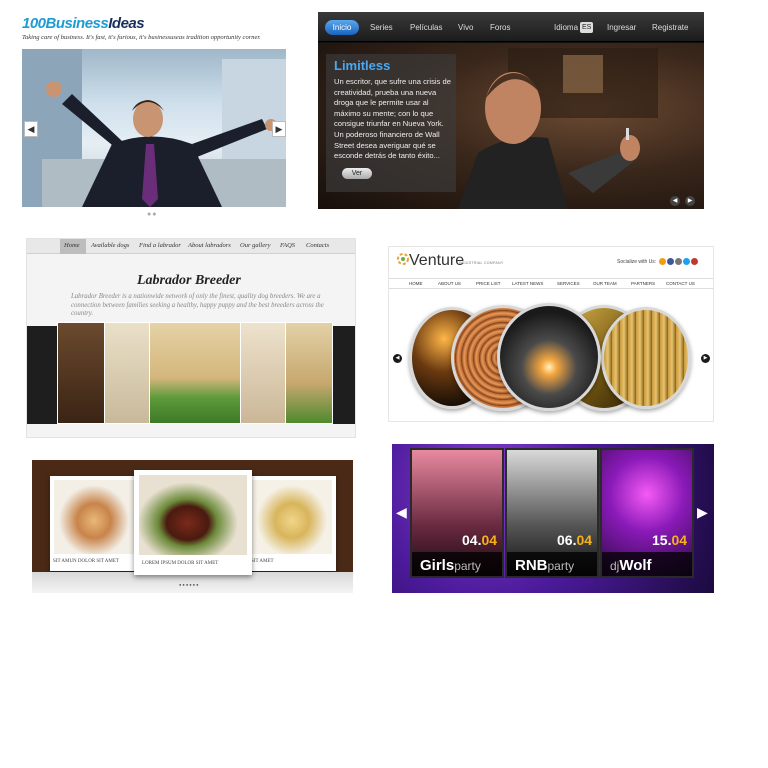 The image size is (768, 768). I want to click on puppies-on-grass-photo, so click(195, 373).